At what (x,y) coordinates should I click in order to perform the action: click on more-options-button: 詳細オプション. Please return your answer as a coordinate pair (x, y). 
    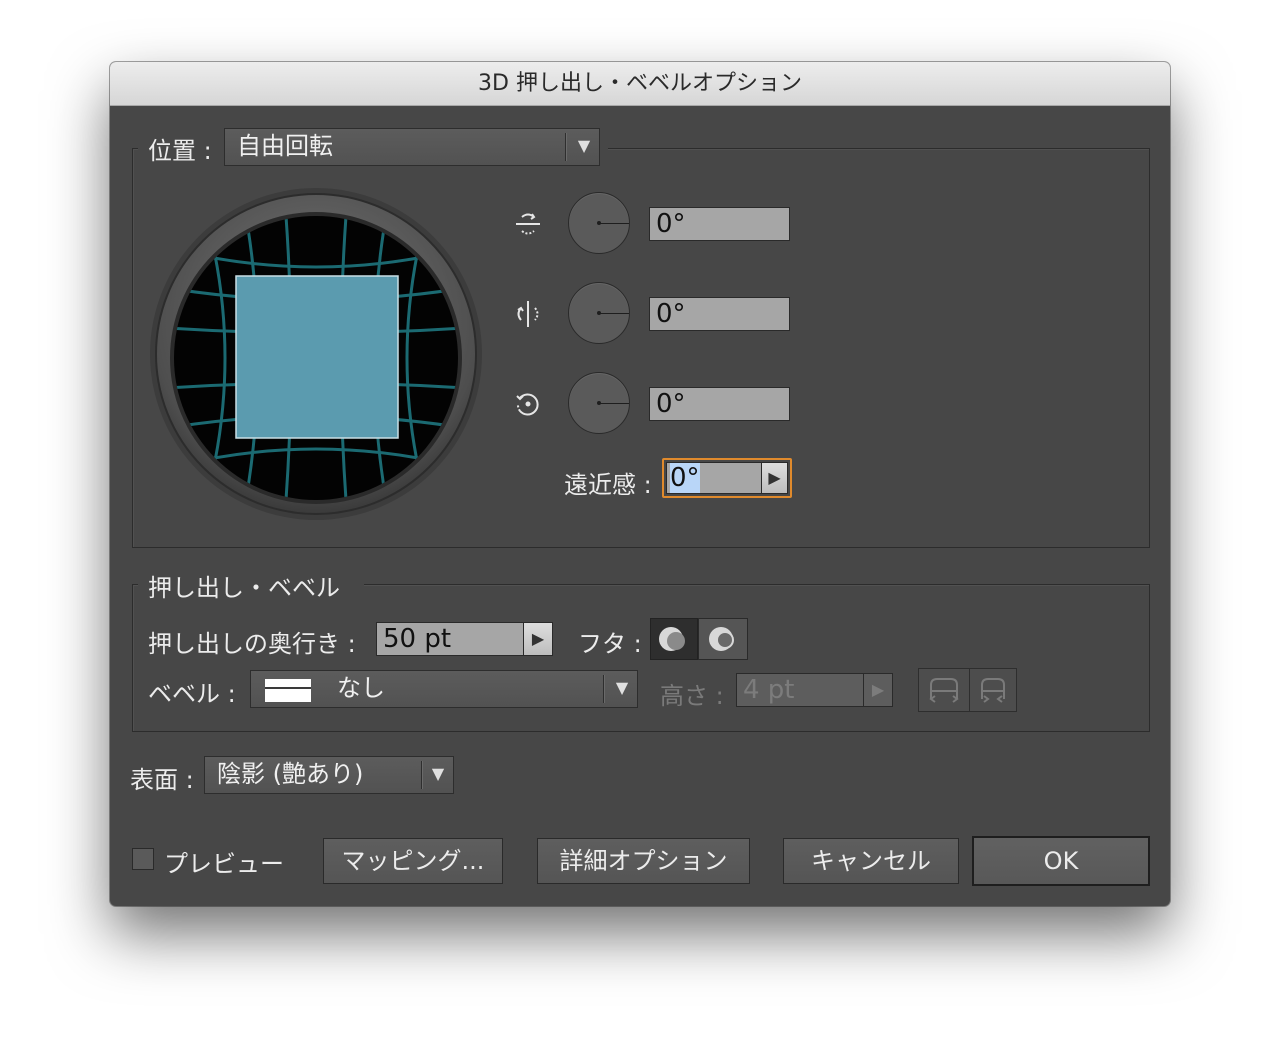
    Looking at the image, I should click on (643, 861).